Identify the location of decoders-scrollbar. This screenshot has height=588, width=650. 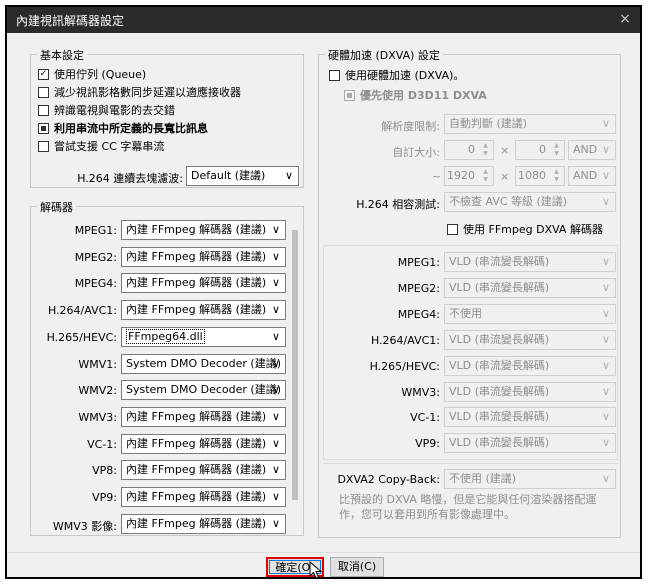
(295, 372).